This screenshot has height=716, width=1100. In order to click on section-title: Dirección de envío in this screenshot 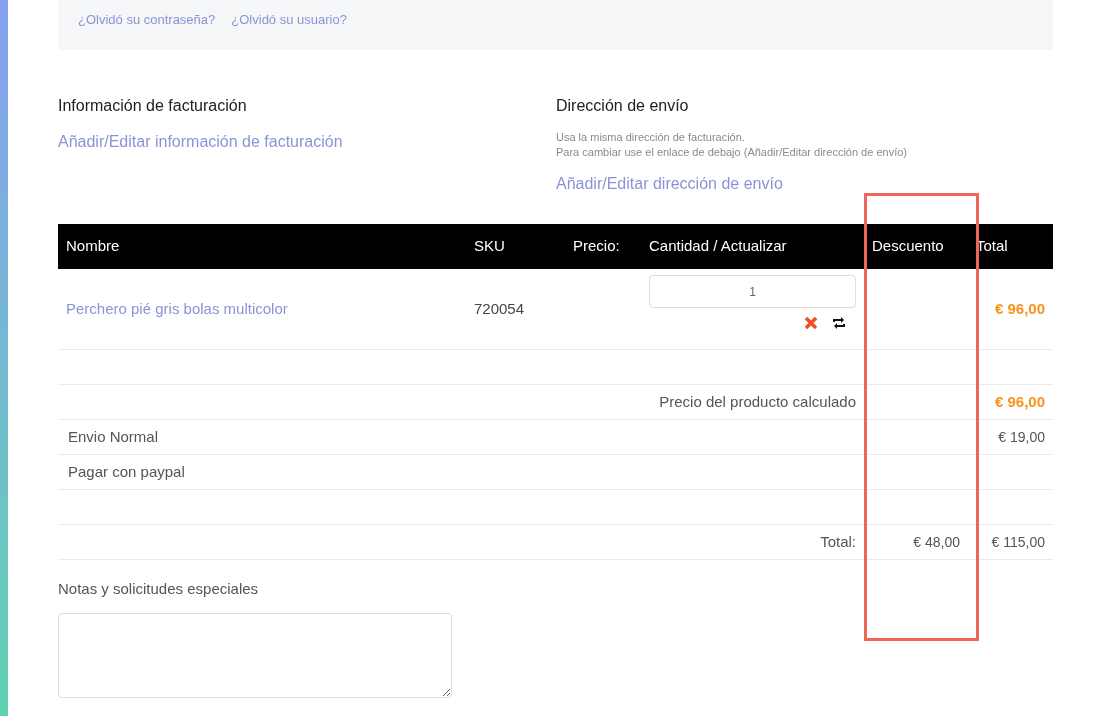, I will do `click(623, 106)`.